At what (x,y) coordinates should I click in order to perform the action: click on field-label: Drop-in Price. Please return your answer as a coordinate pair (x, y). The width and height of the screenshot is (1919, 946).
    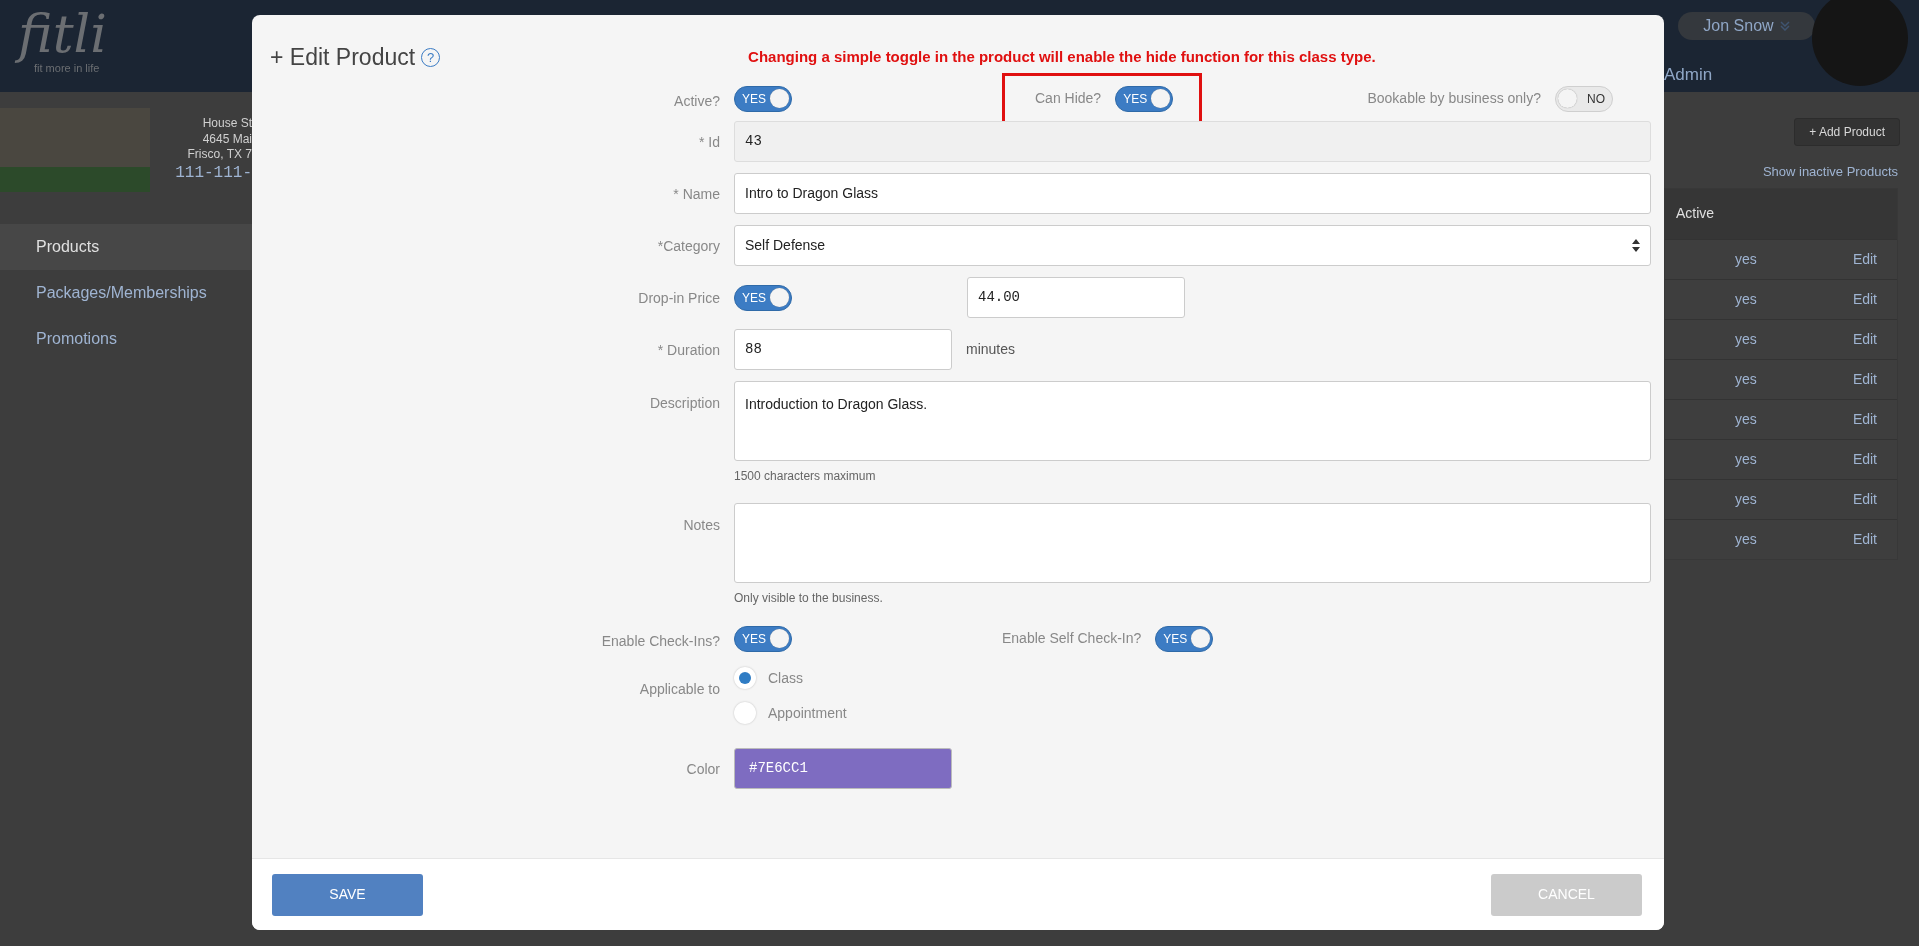
    Looking at the image, I should click on (679, 298).